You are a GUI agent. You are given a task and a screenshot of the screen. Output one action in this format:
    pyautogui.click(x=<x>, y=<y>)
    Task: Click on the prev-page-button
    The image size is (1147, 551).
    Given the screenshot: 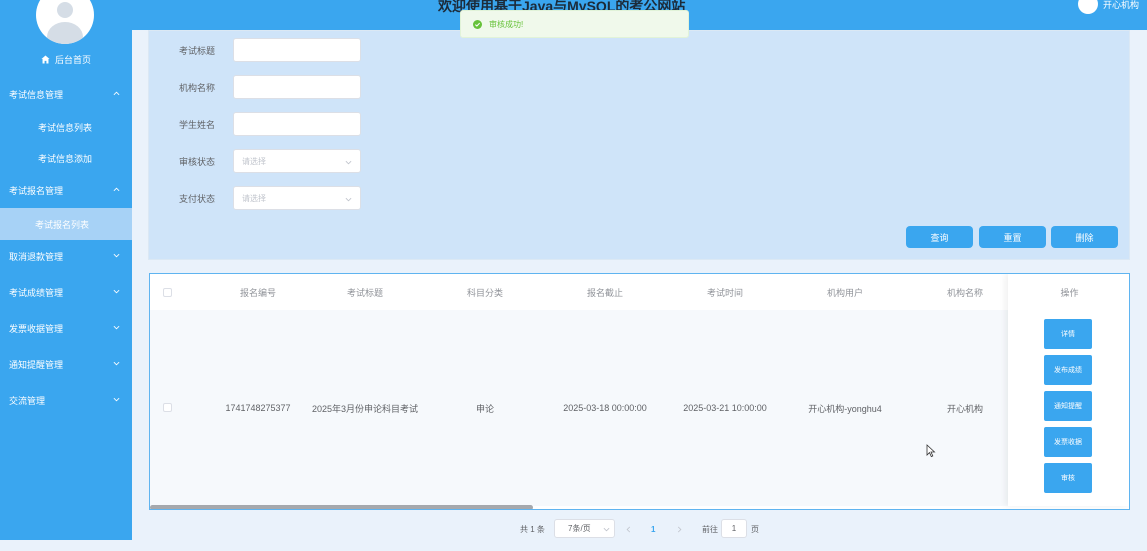 What is the action you would take?
    pyautogui.click(x=628, y=529)
    